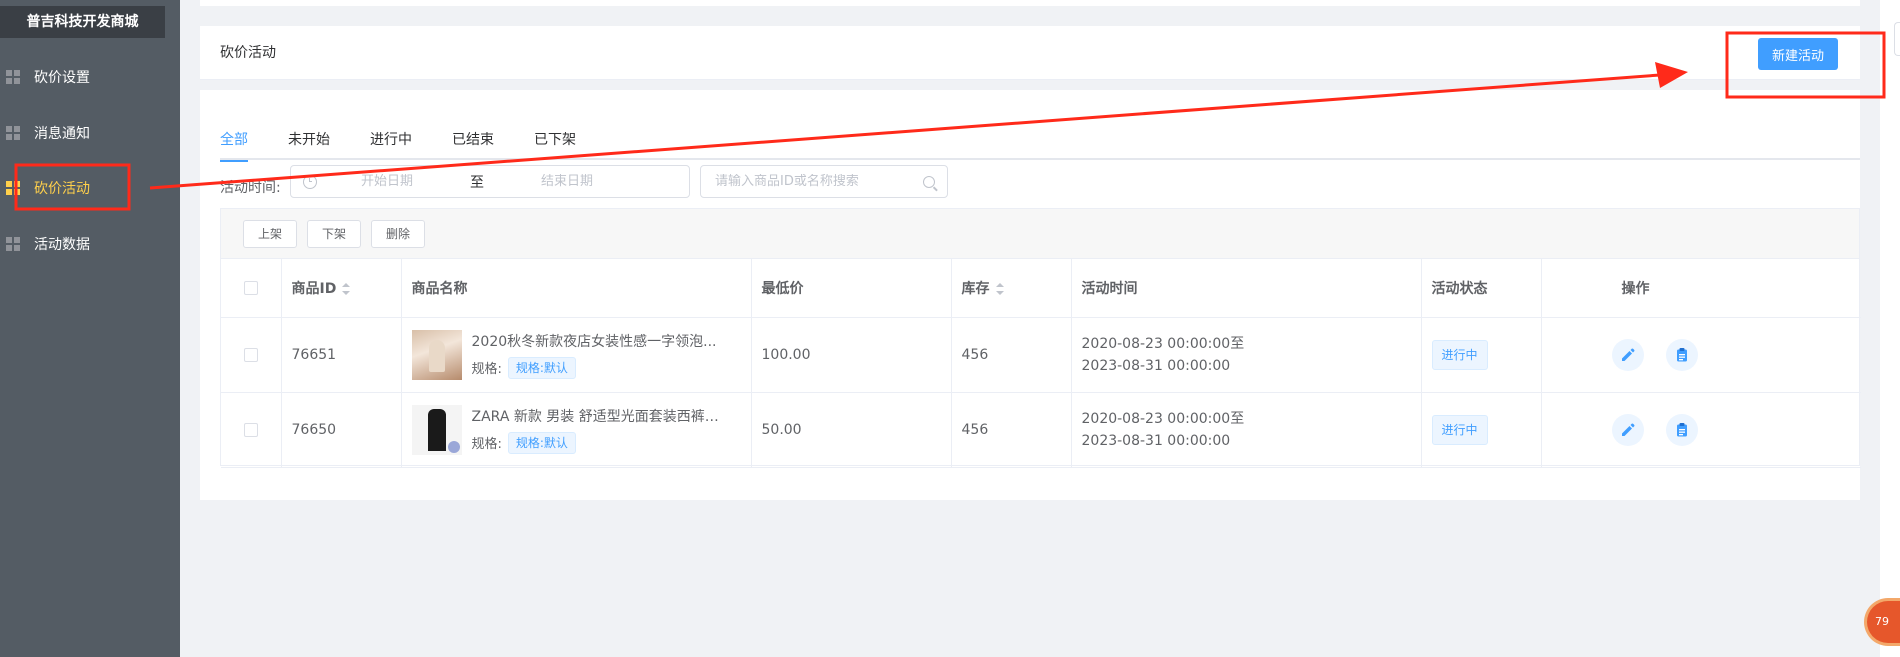 This screenshot has height=657, width=1900. I want to click on sidebar-item-label: 活动数据, so click(62, 245).